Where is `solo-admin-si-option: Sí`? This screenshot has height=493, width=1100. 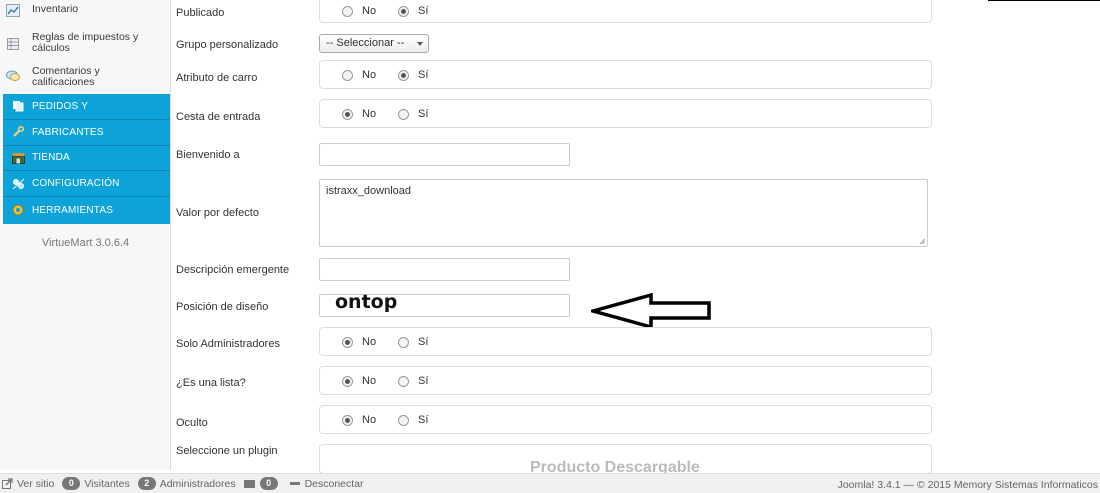 solo-admin-si-option: Sí is located at coordinates (413, 342).